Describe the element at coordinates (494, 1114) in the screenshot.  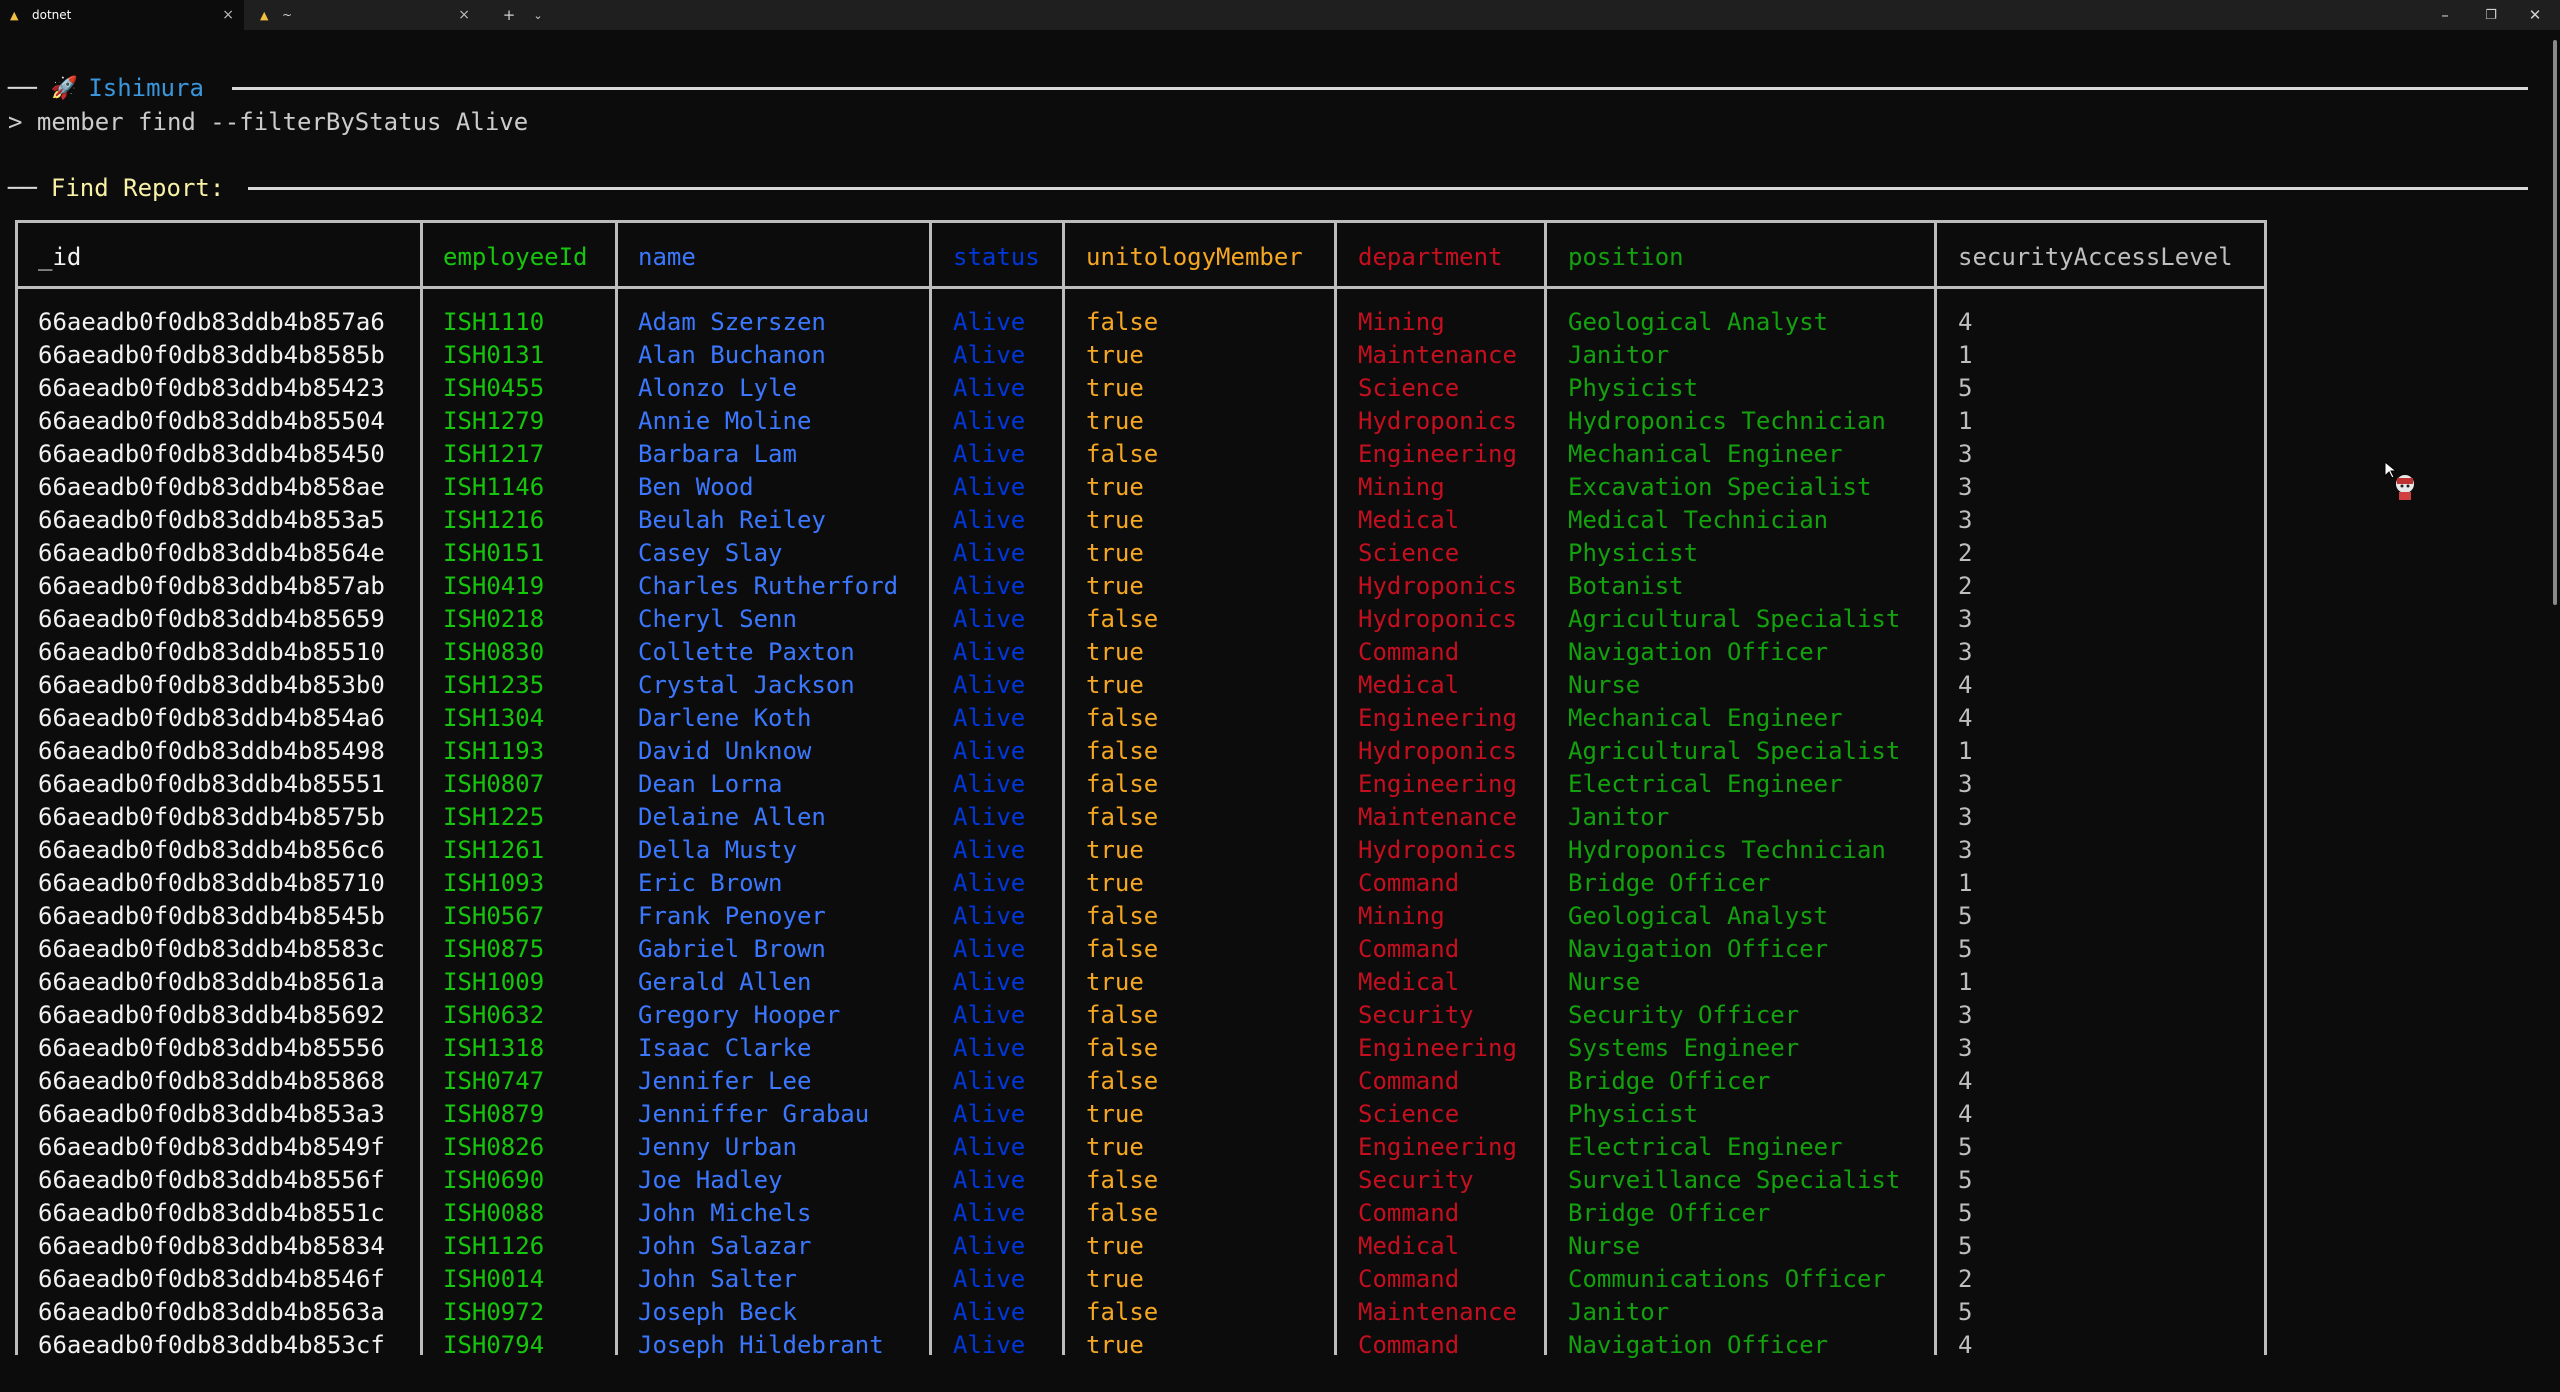
I see `cell-employee-id: ISH0879` at that location.